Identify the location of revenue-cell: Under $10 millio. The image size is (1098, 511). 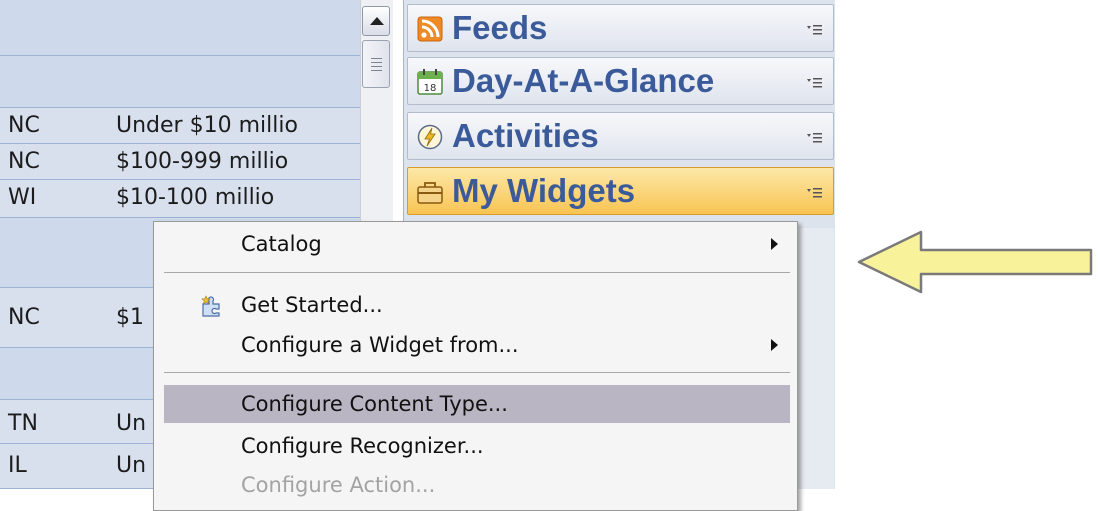
(207, 125).